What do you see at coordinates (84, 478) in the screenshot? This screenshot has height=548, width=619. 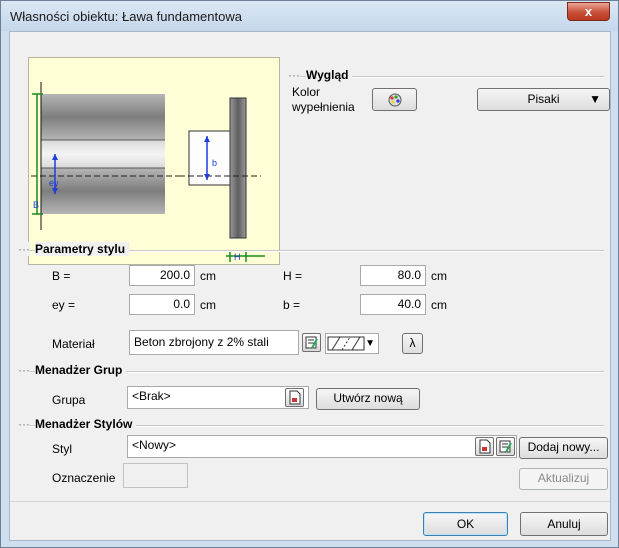 I see `designation-label: Oznaczenie` at bounding box center [84, 478].